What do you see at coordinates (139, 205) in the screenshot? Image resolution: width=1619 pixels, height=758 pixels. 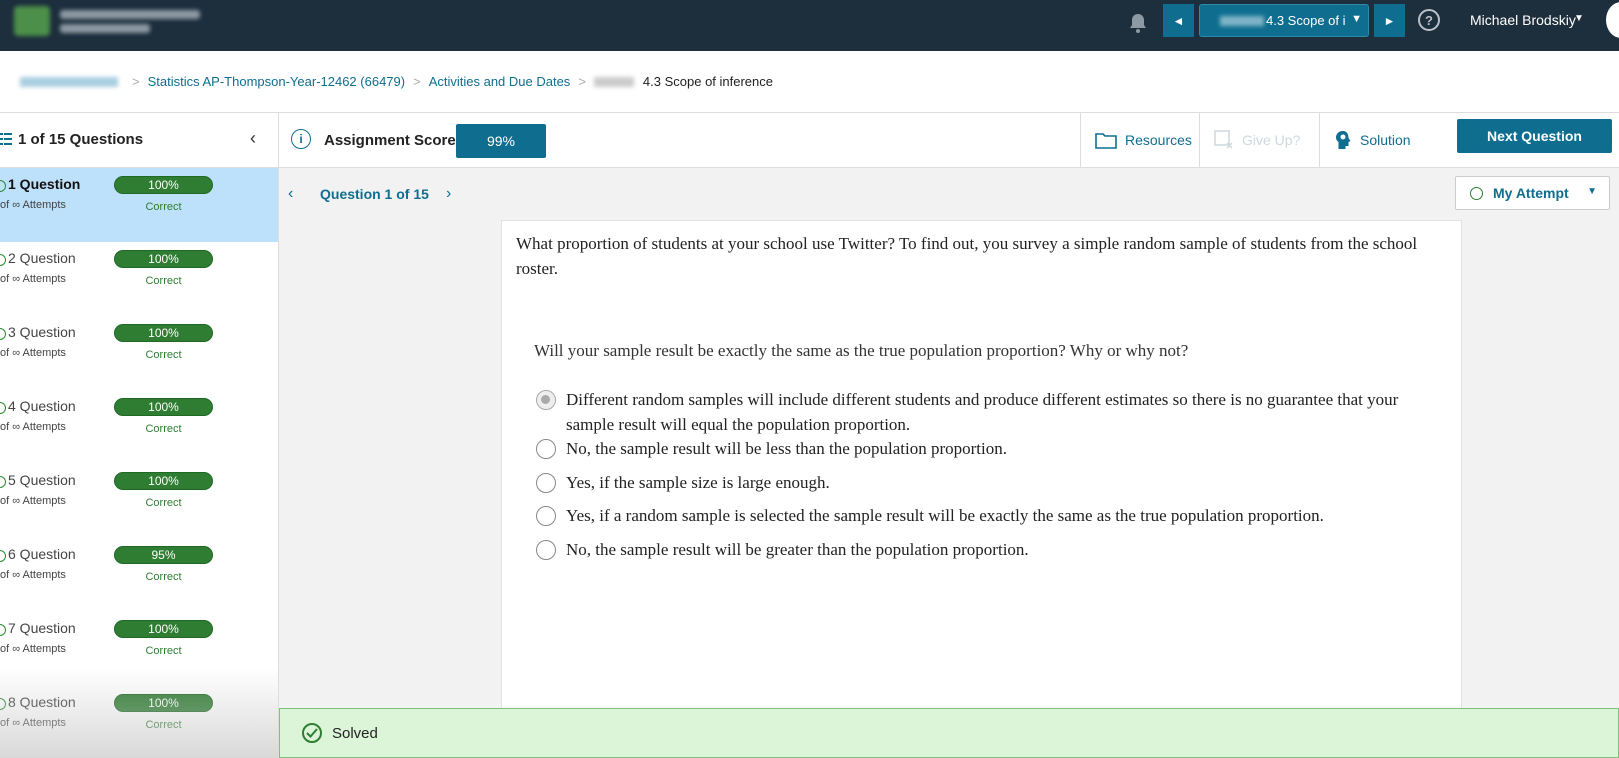 I see `sidebar-question-item: 1 Question of ∞ Attempts 100% Correct` at bounding box center [139, 205].